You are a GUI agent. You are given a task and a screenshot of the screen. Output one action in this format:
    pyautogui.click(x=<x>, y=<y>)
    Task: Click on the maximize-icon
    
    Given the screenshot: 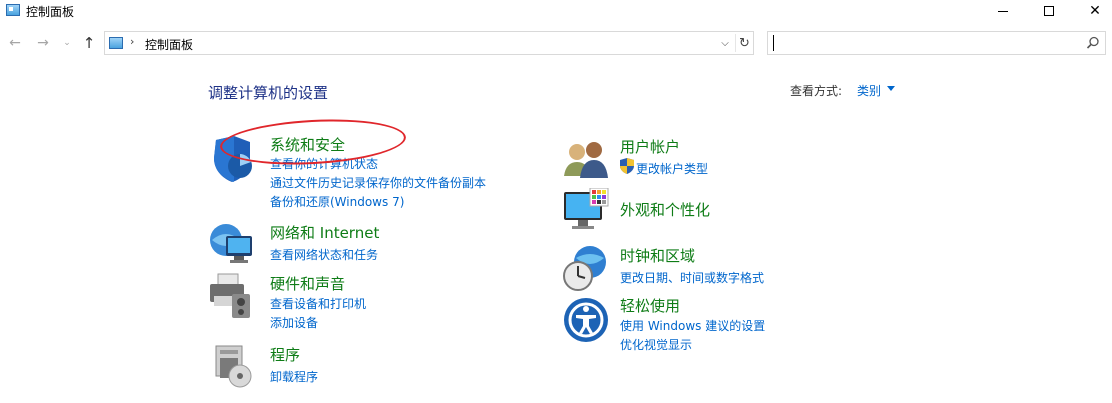 What is the action you would take?
    pyautogui.click(x=1049, y=11)
    